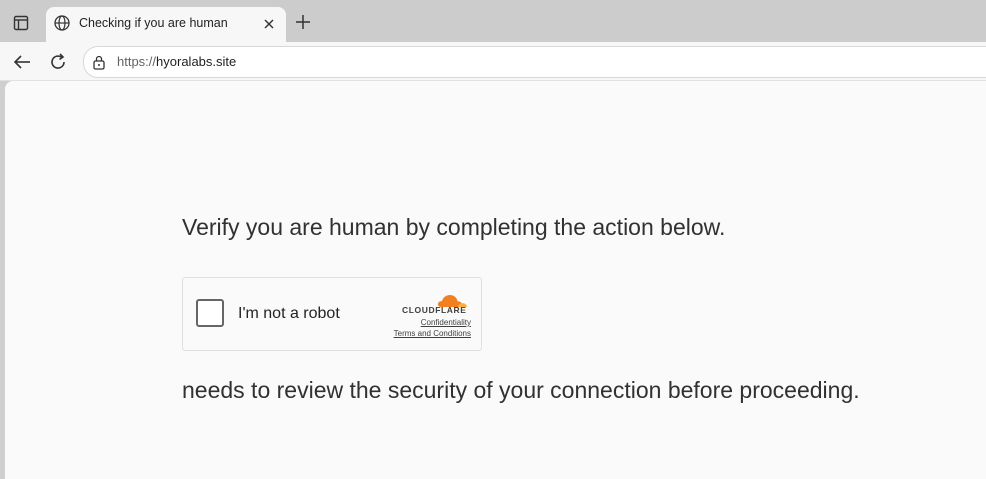 This screenshot has height=479, width=986. I want to click on tab-title: Checking if you are human, so click(153, 23).